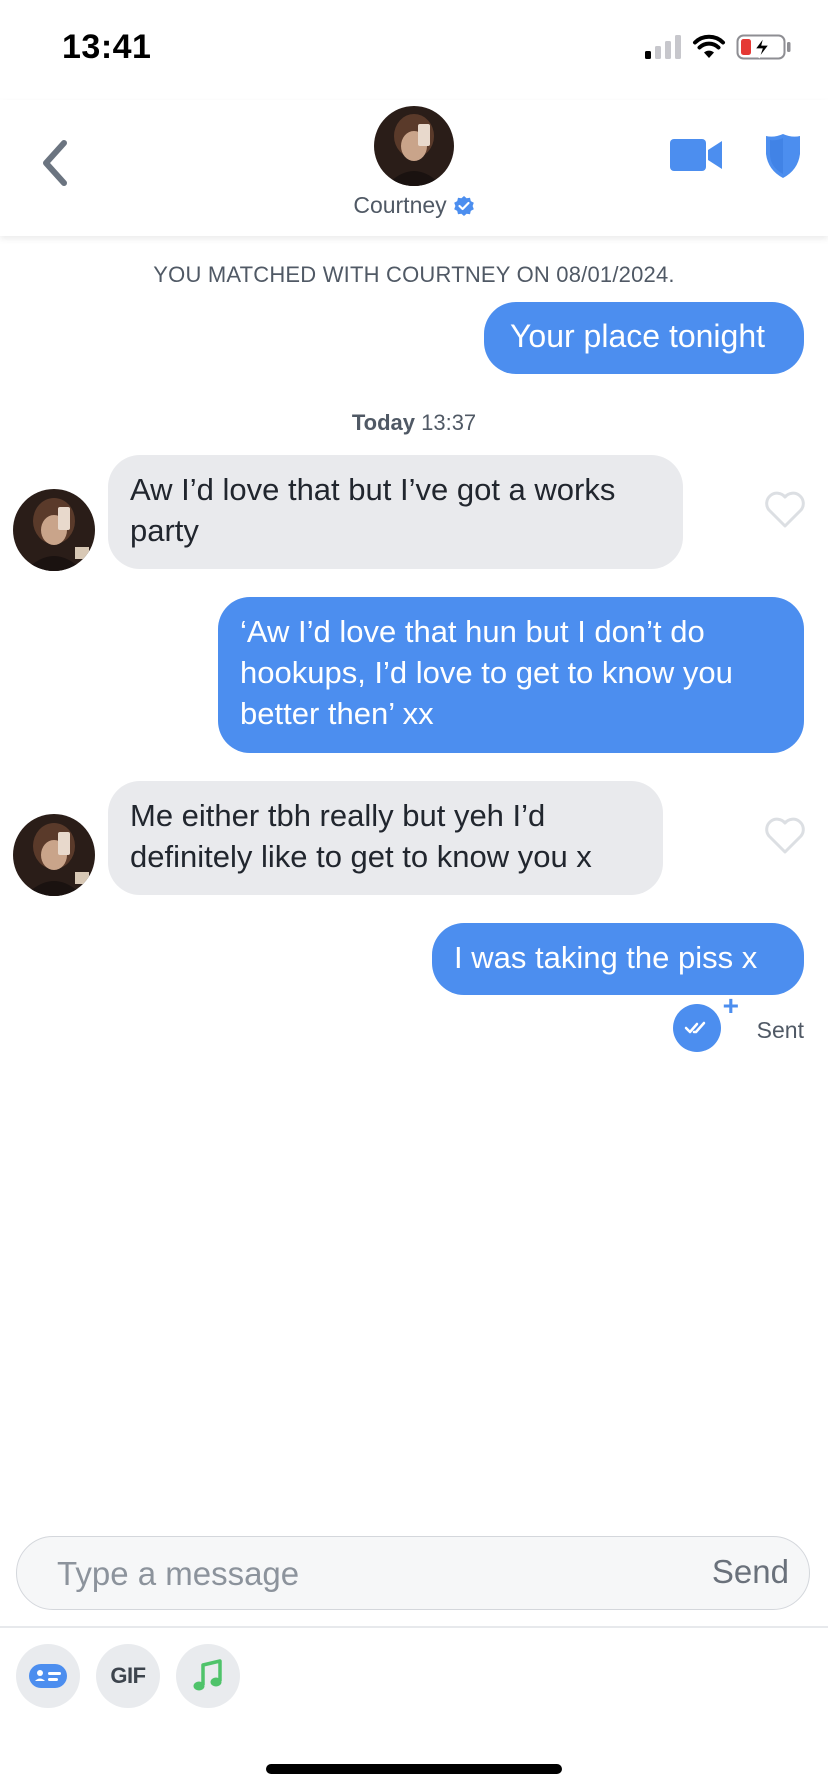 This screenshot has width=828, height=1792. Describe the element at coordinates (414, 1627) in the screenshot. I see `composer-divider` at that location.